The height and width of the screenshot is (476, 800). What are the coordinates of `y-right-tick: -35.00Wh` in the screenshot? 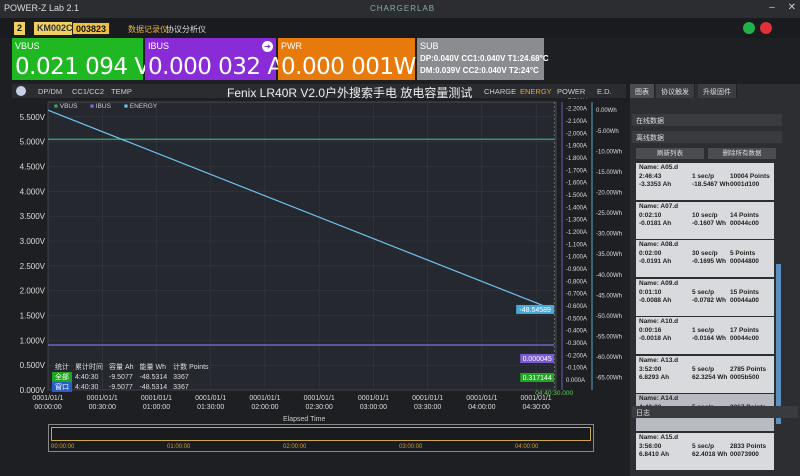 It's located at (609, 255).